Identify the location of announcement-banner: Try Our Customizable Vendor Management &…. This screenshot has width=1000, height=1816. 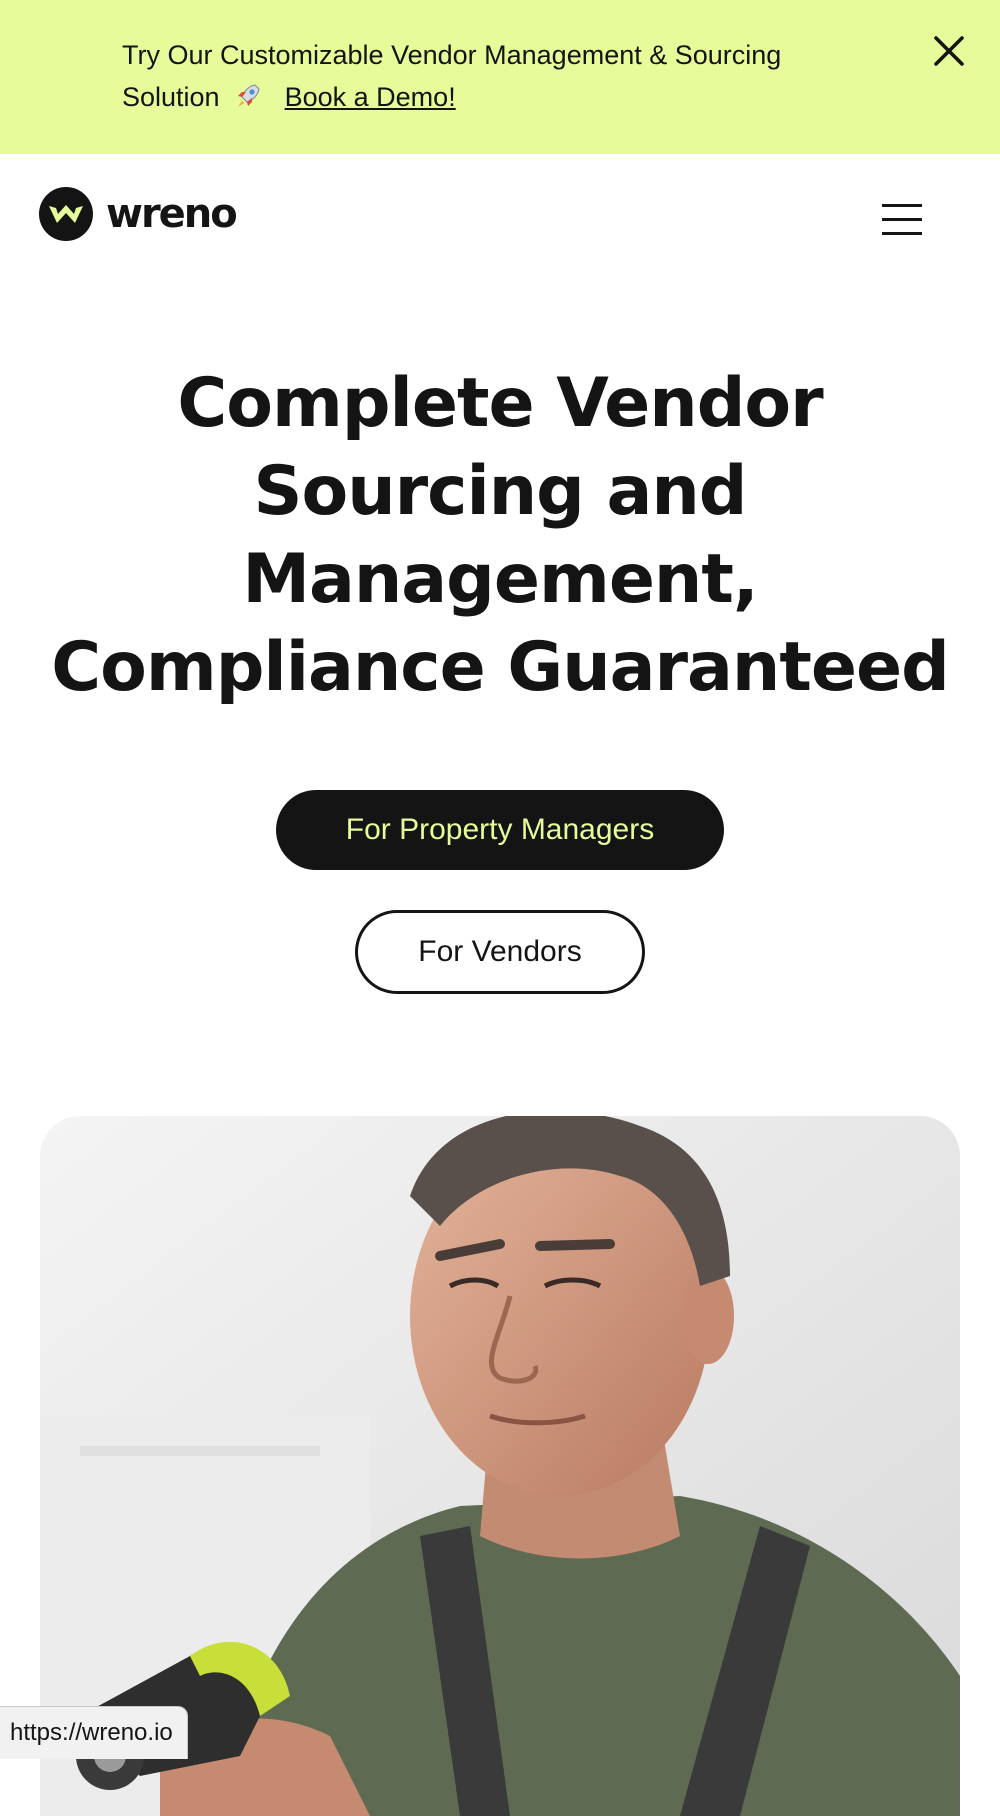
(500, 77).